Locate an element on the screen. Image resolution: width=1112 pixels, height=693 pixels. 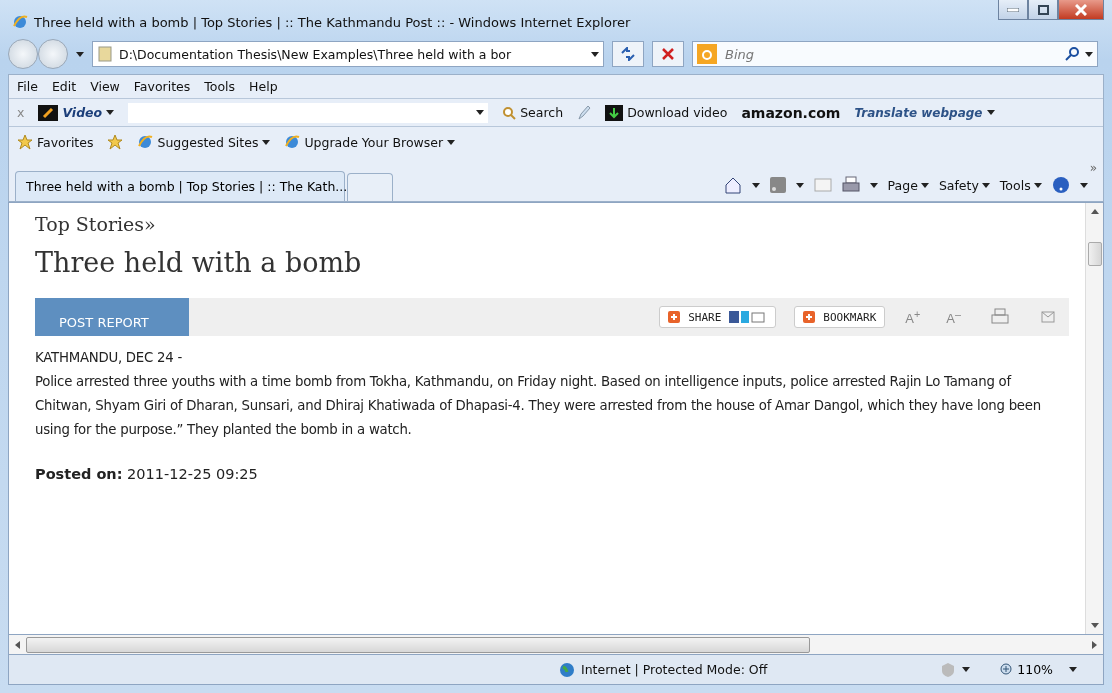
scroll-down-icon is located at coordinates (1094, 625).